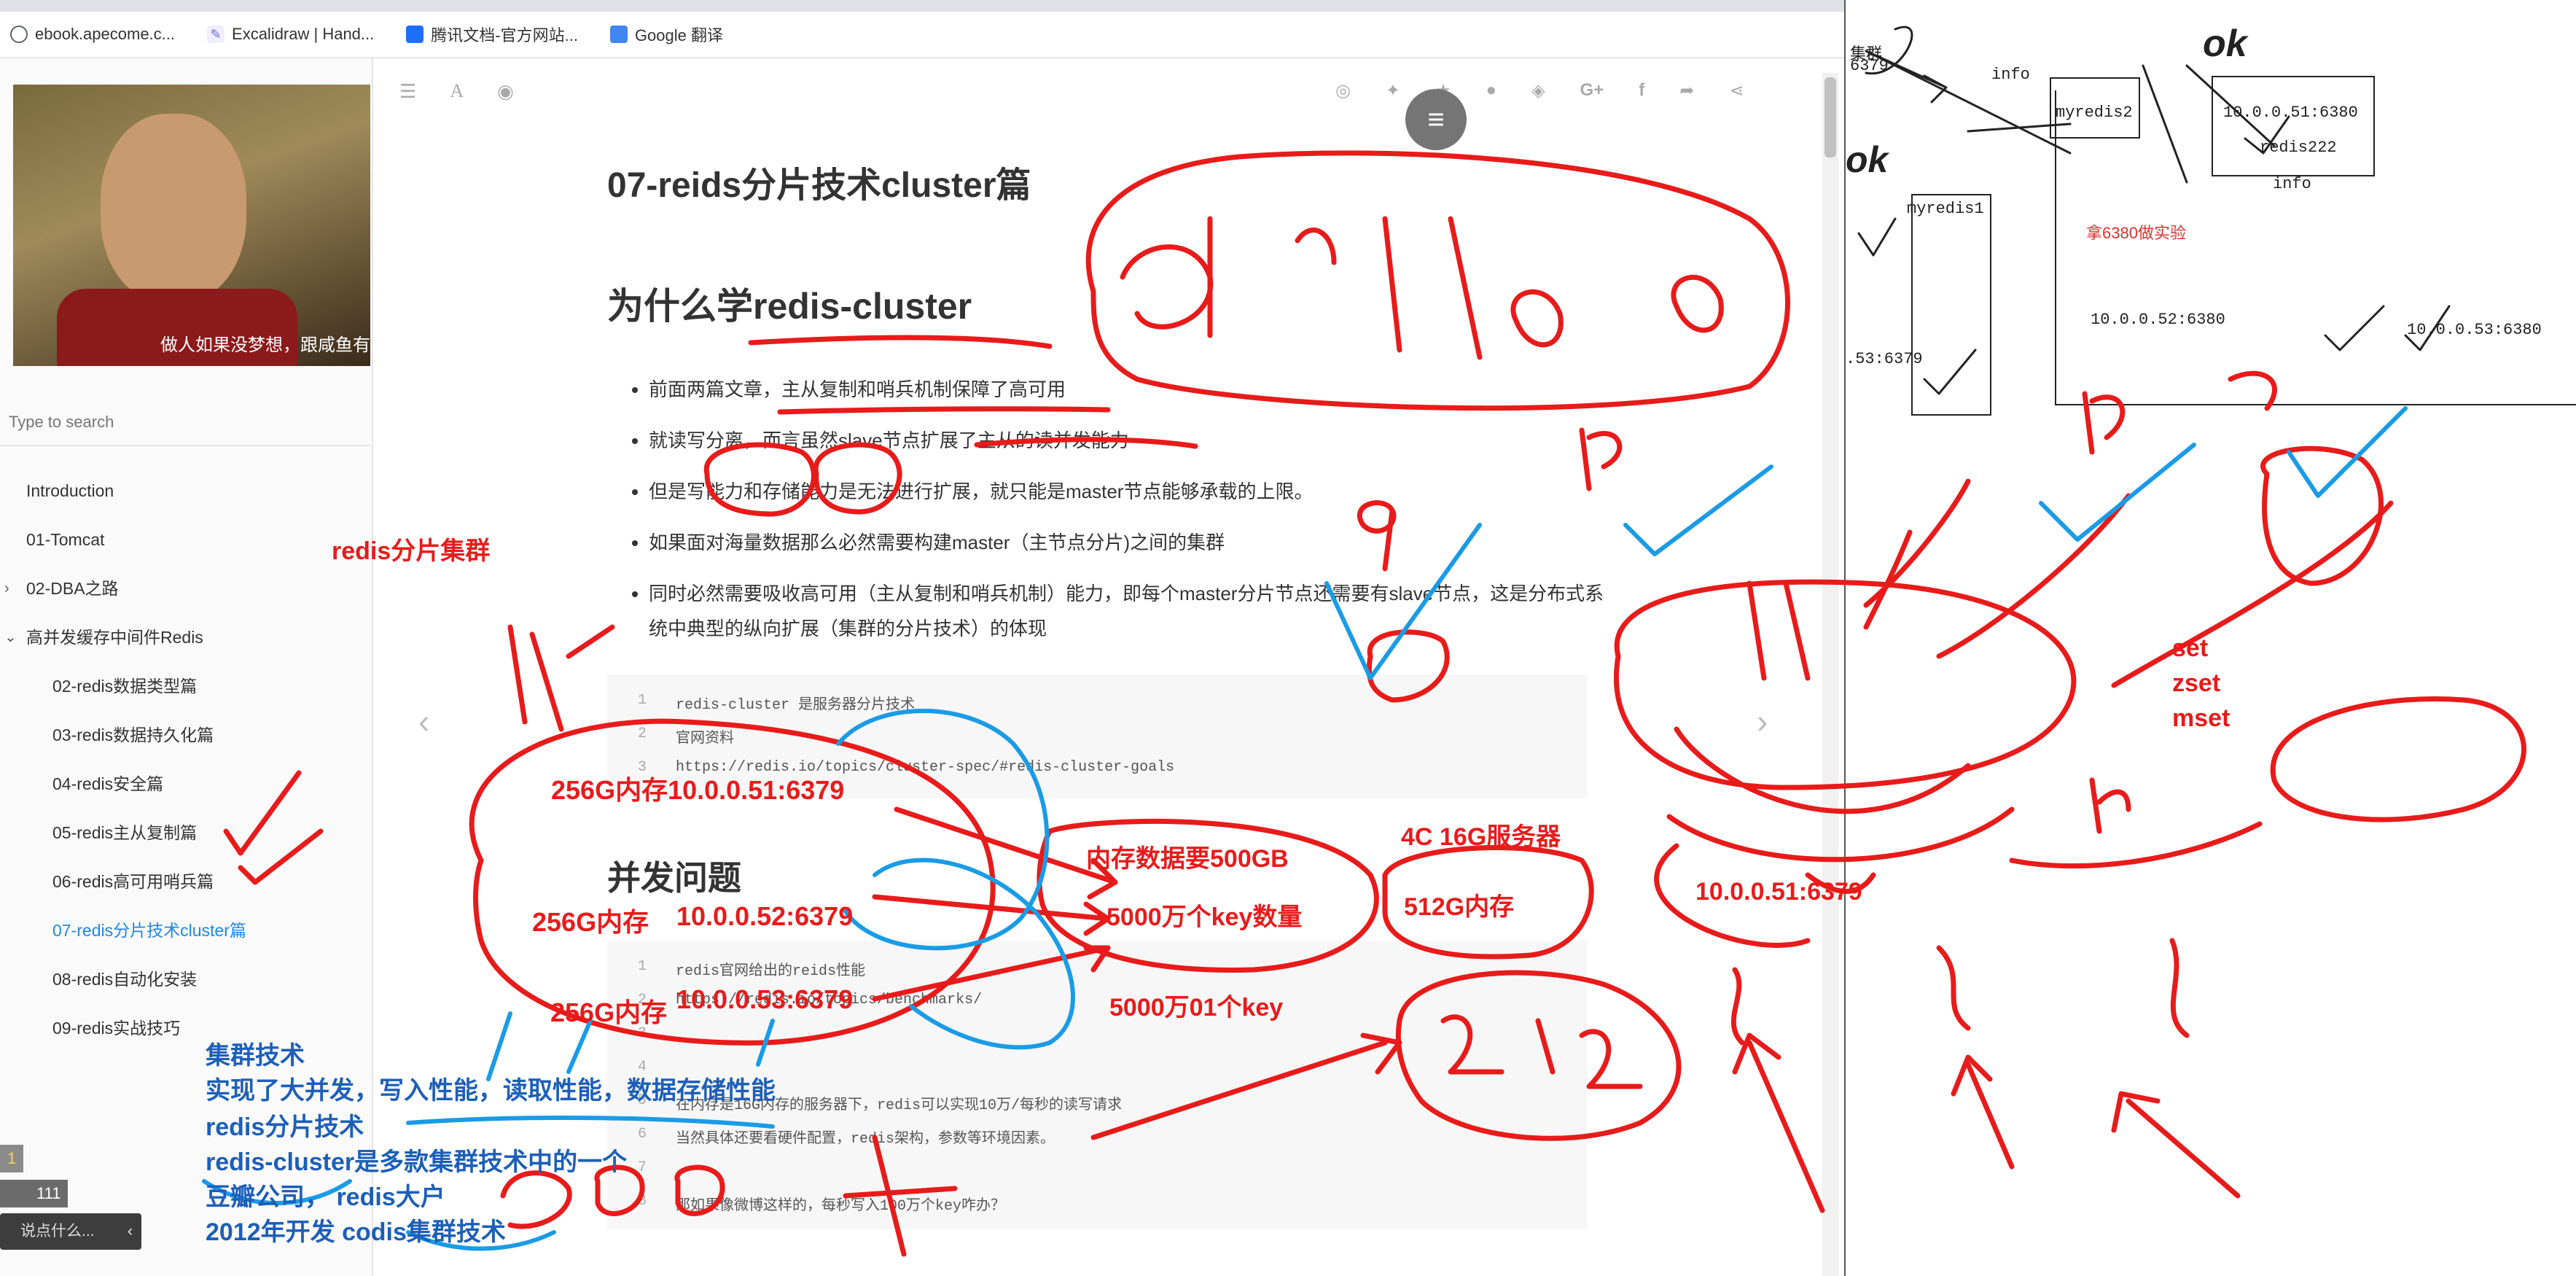  Describe the element at coordinates (678, 35) in the screenshot. I see `bookmark-label: Google 翻译` at that location.